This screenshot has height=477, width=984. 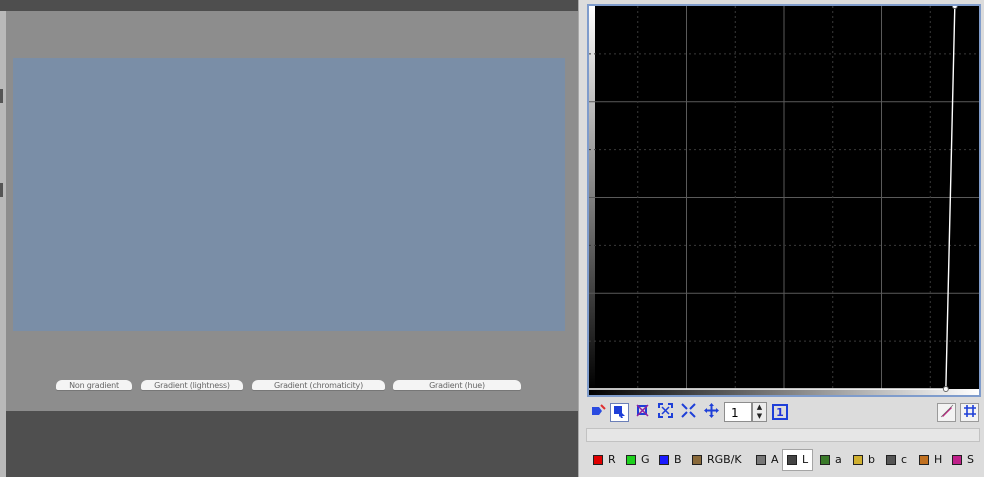 What do you see at coordinates (798, 460) in the screenshot?
I see `channel-tab-l: L` at bounding box center [798, 460].